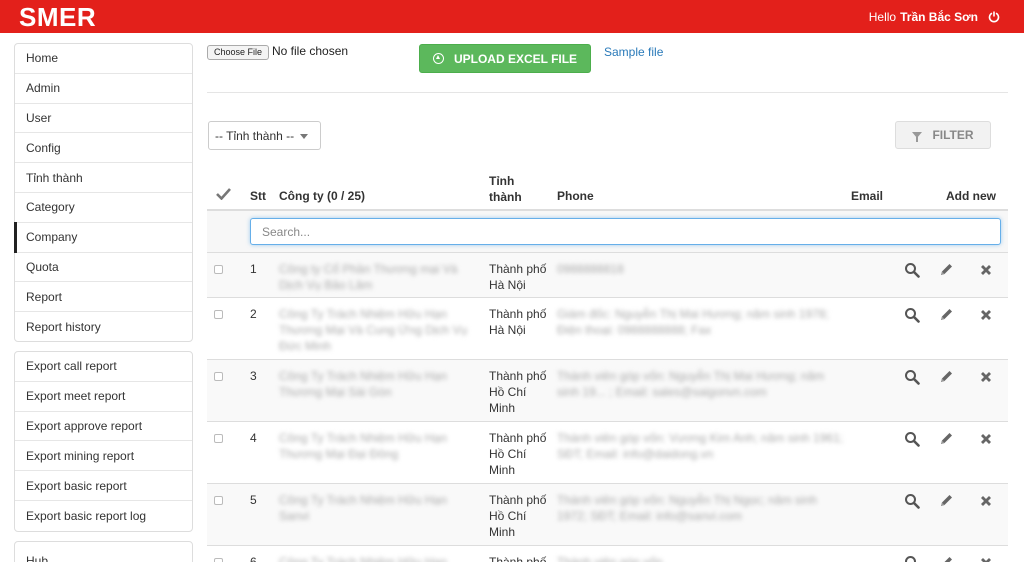 The height and width of the screenshot is (562, 1024). I want to click on sidebar-item-export-meet-report: Export meet report, so click(103, 397).